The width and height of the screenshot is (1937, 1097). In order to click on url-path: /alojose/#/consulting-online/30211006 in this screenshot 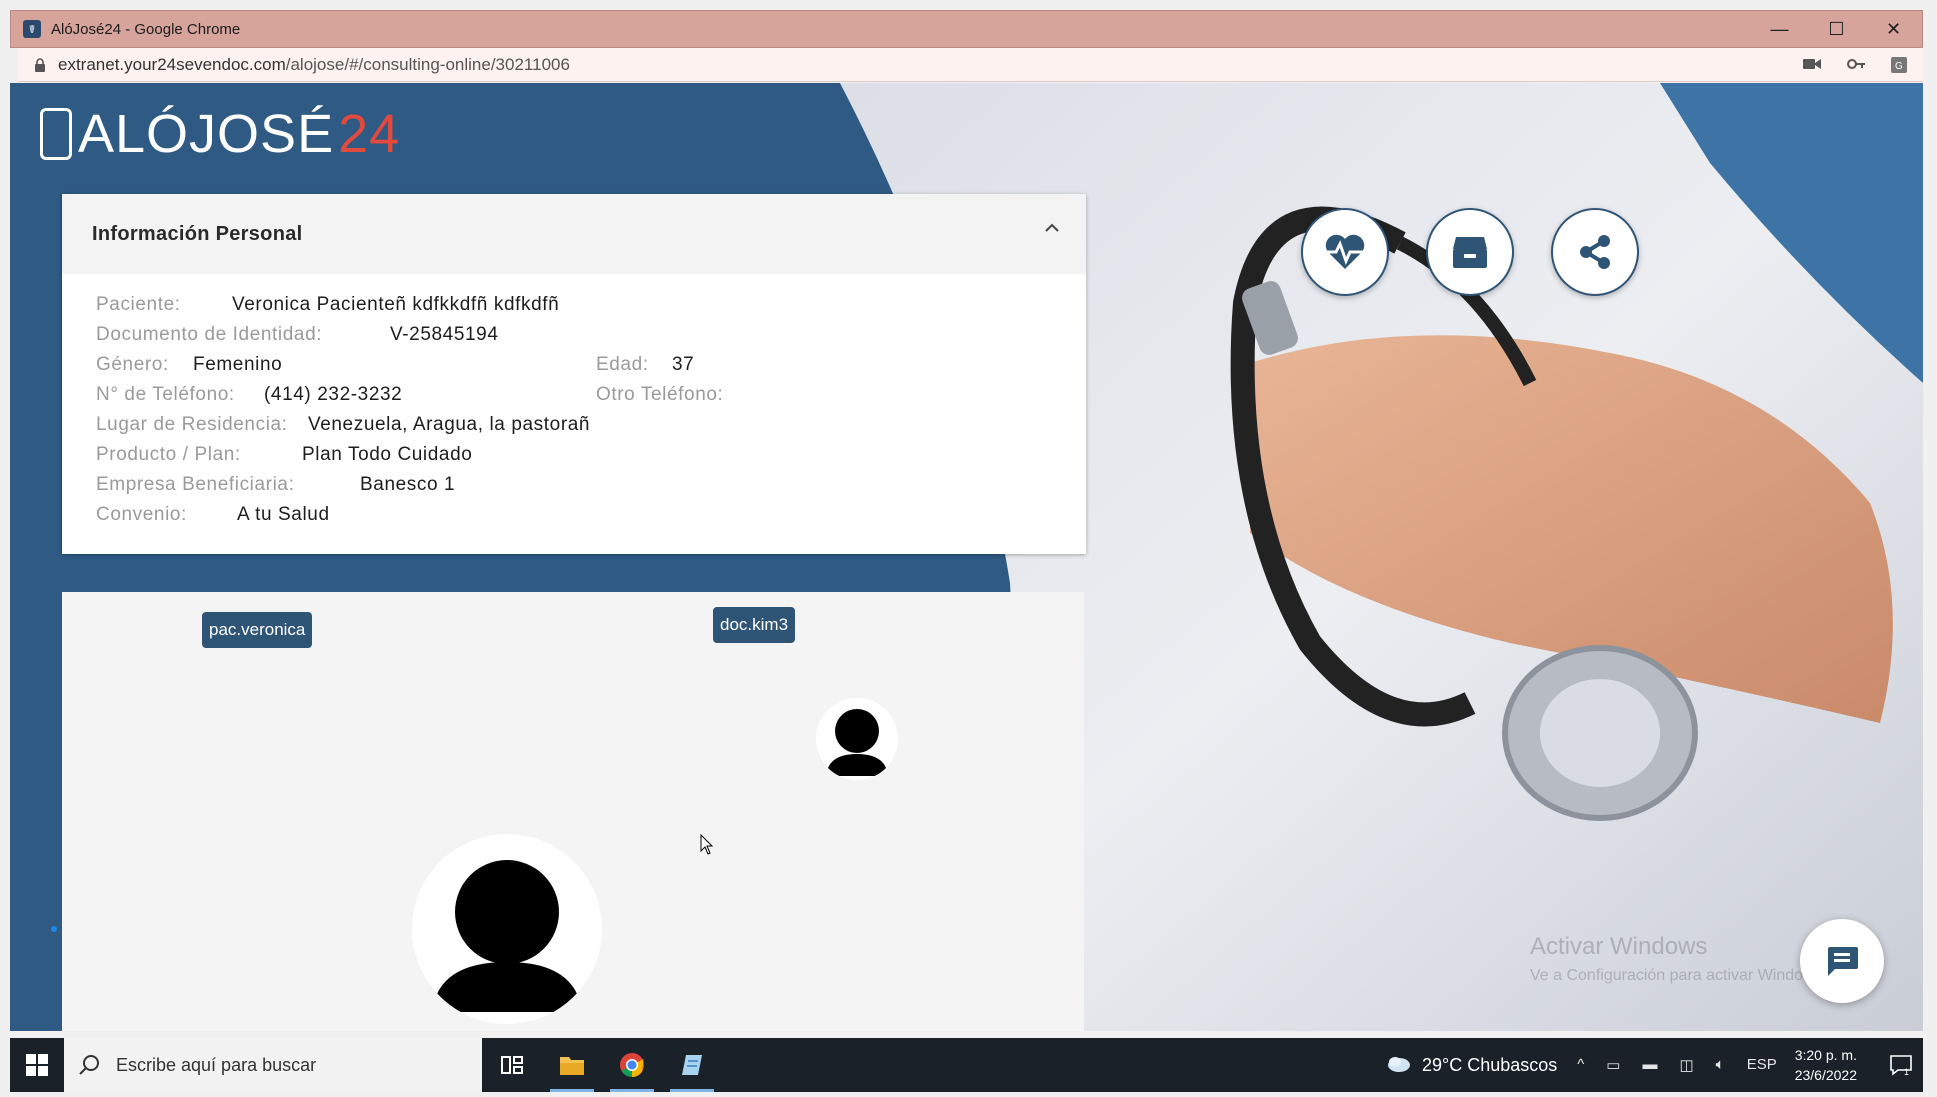, I will do `click(427, 64)`.